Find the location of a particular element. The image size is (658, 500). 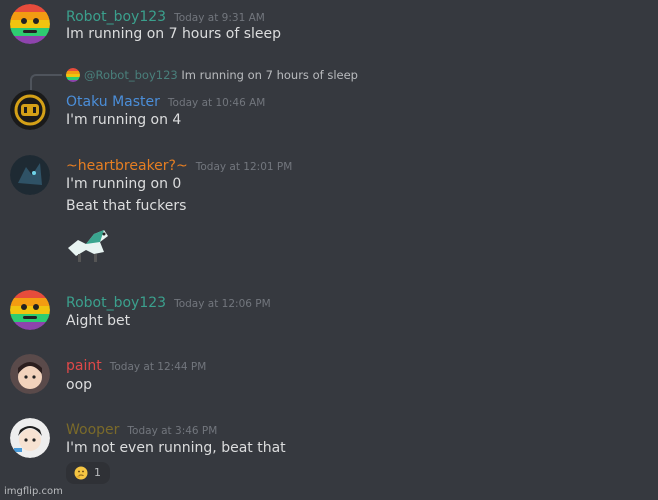

avatar-paint is located at coordinates (30, 374).